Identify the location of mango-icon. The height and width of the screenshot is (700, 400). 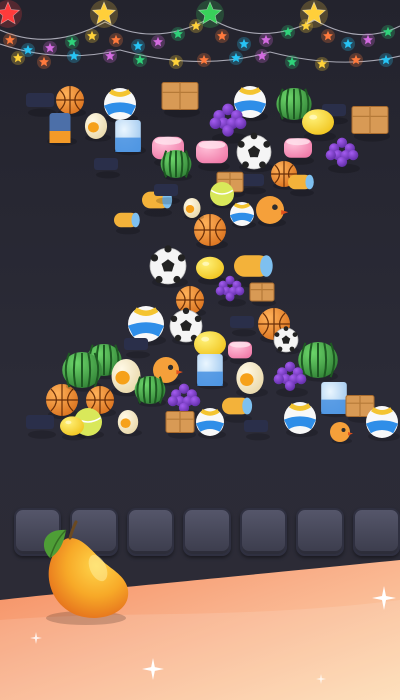
(83, 570).